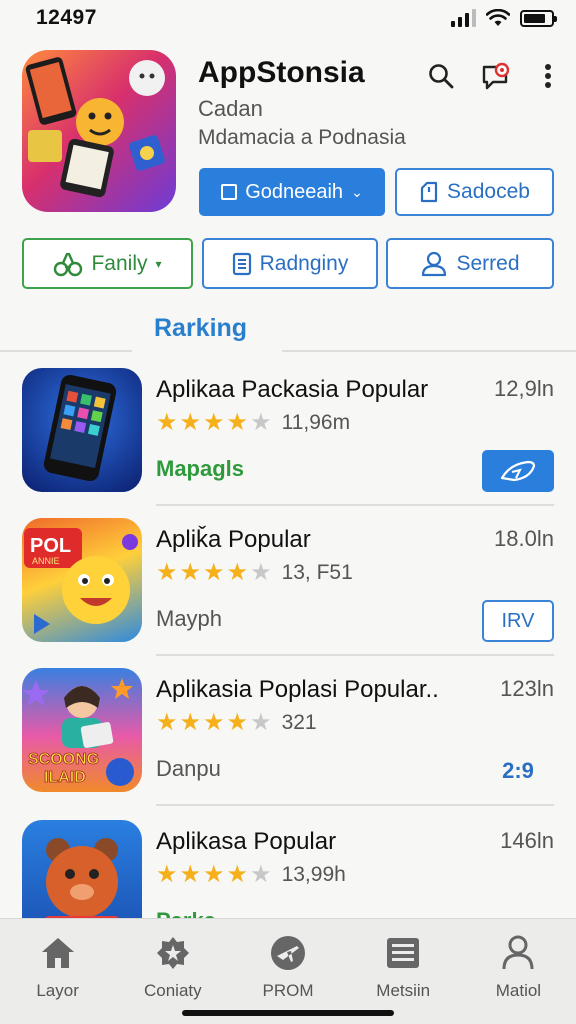 This screenshot has height=1024, width=576. What do you see at coordinates (63, 759) in the screenshot?
I see `icon-logo-text: SCOONG` at bounding box center [63, 759].